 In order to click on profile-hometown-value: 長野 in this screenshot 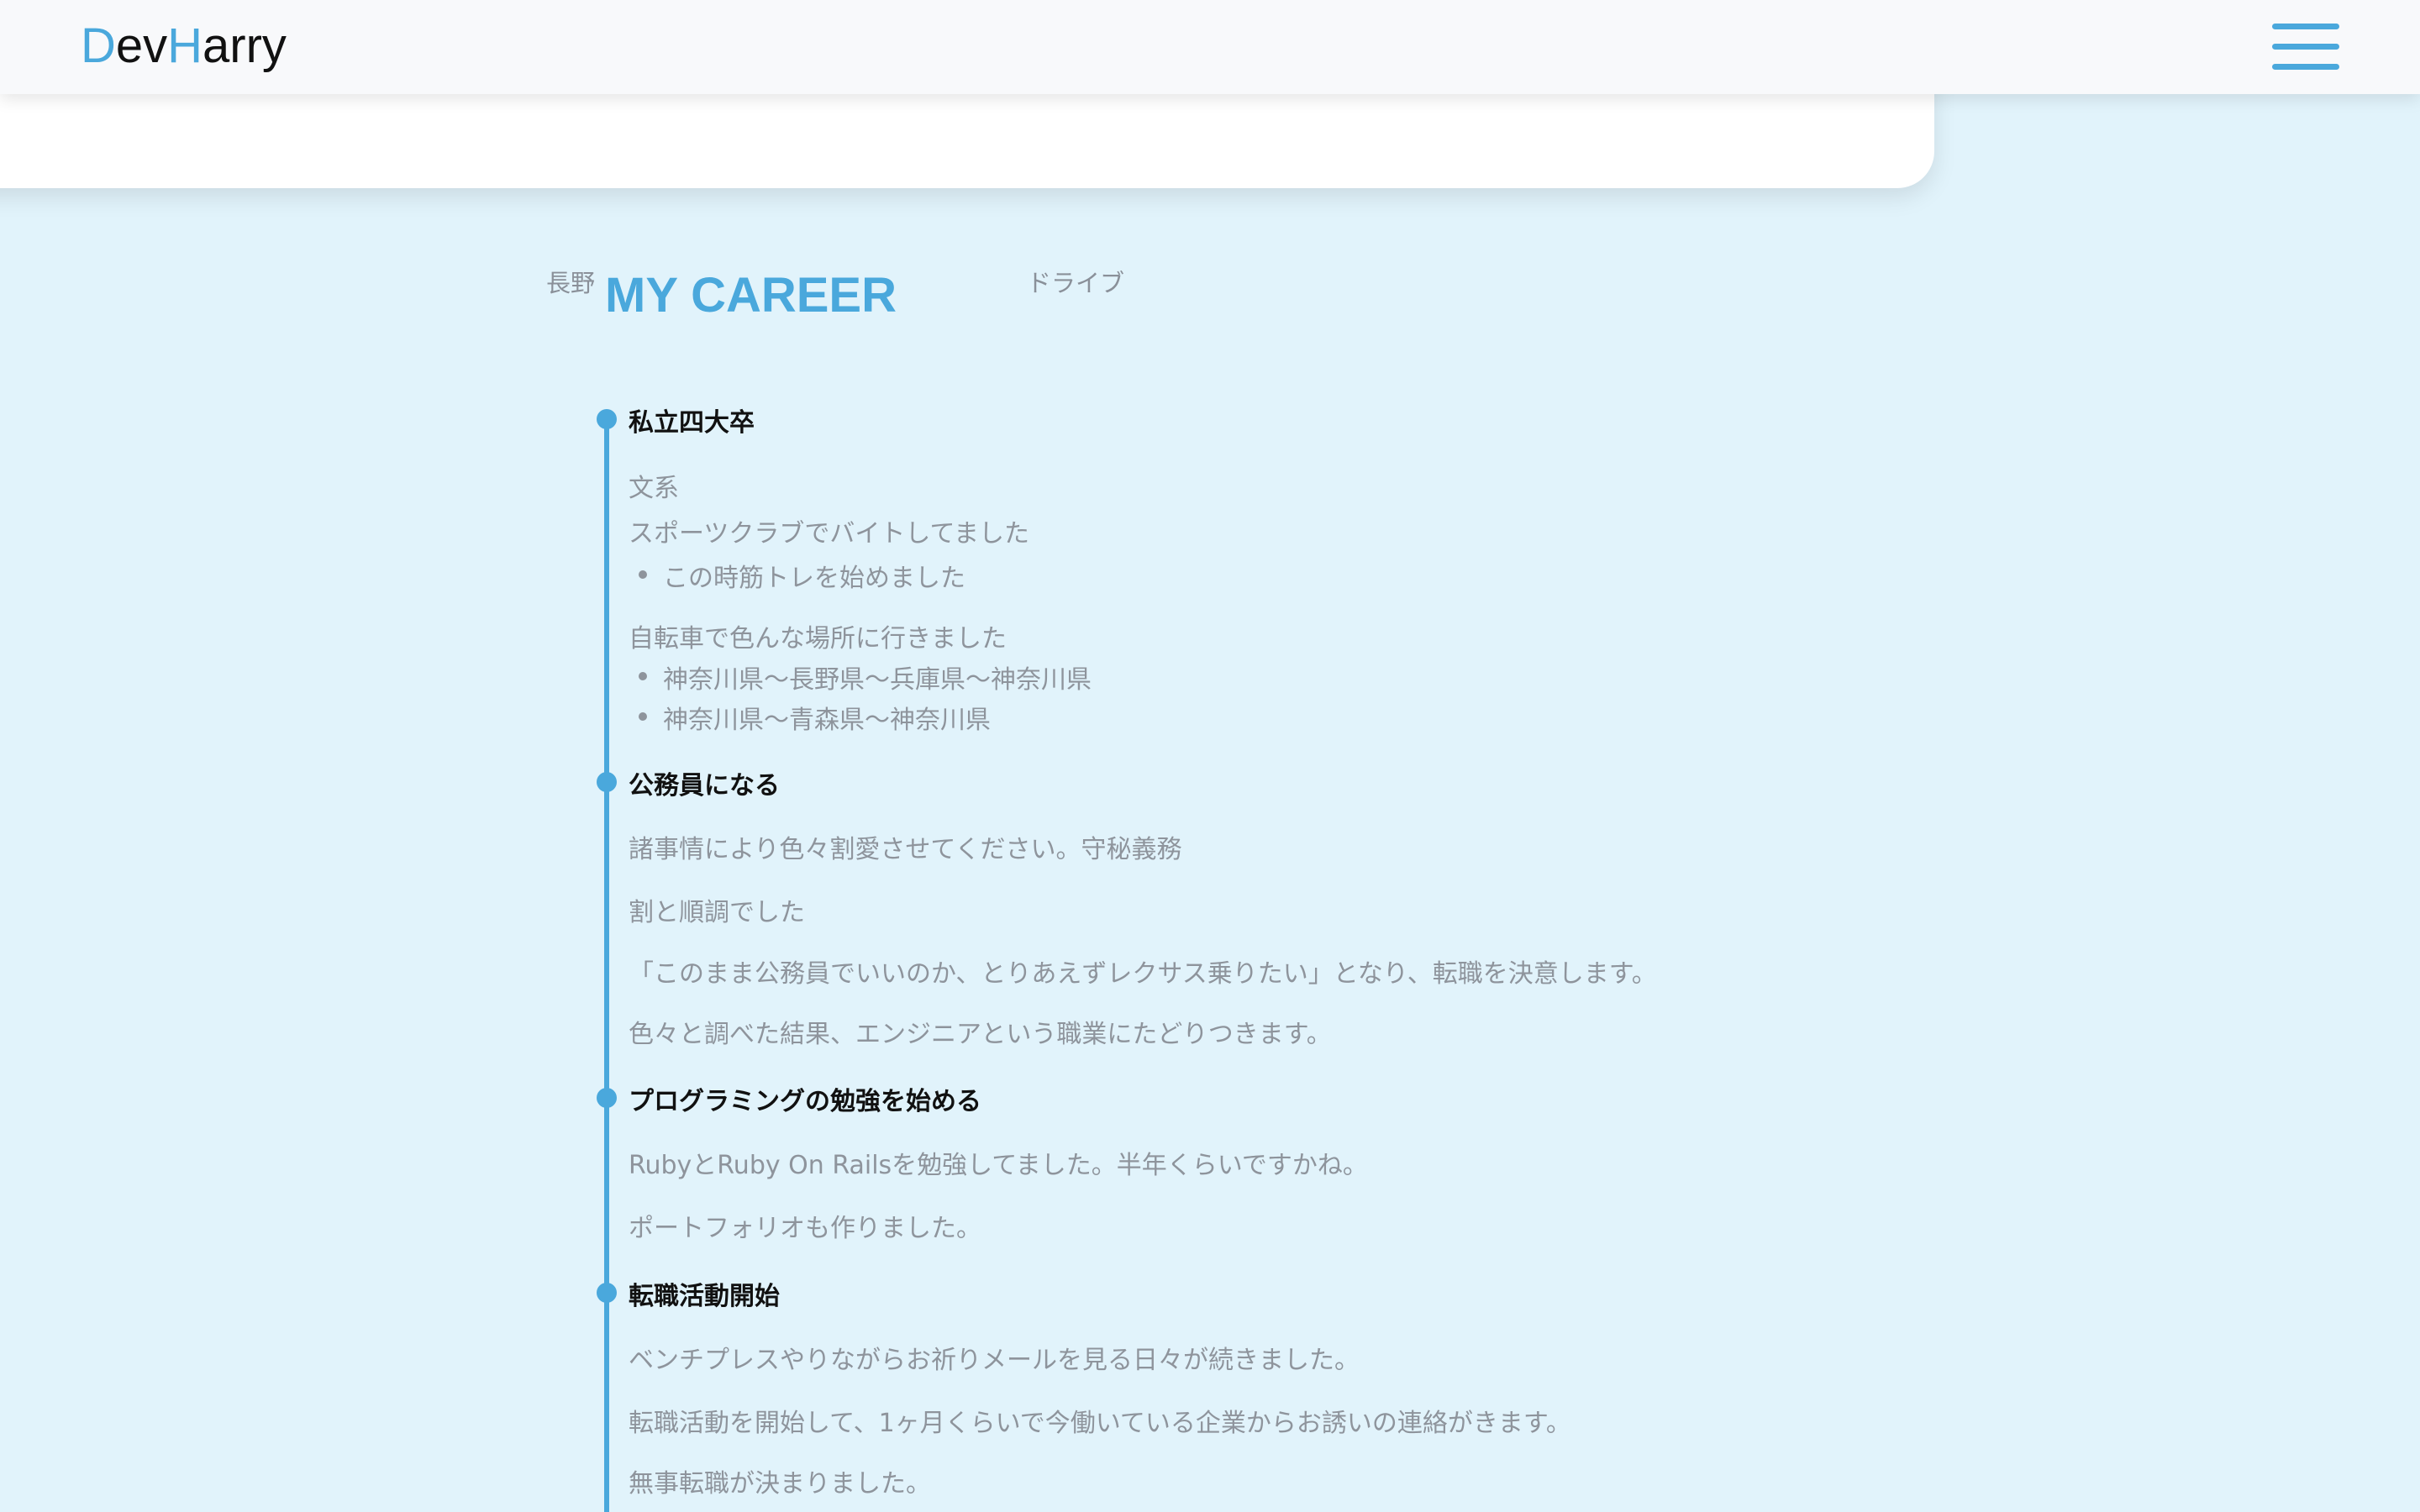, I will do `click(571, 283)`.